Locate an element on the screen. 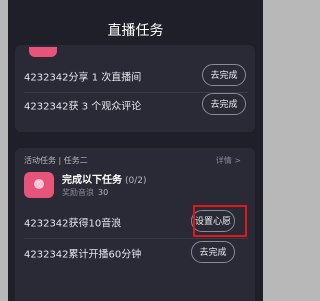 This screenshot has width=320, height=301. section-label: 活动任务 | 任务二 is located at coordinates (56, 160).